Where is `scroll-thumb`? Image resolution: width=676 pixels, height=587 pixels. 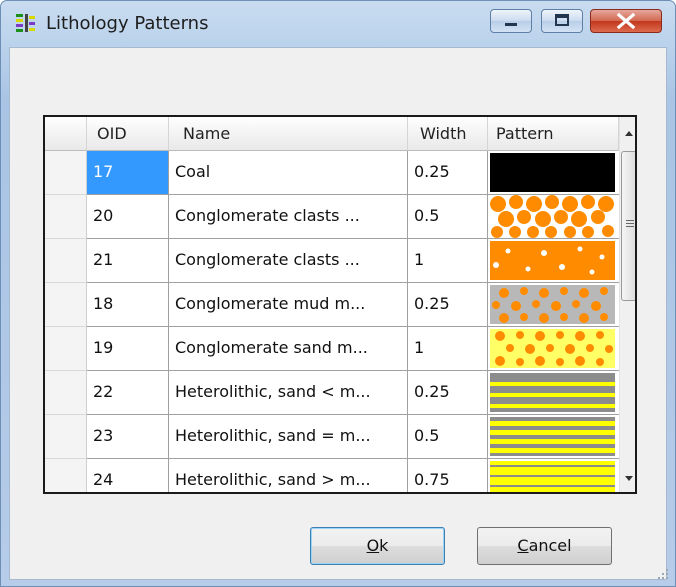 scroll-thumb is located at coordinates (628, 226).